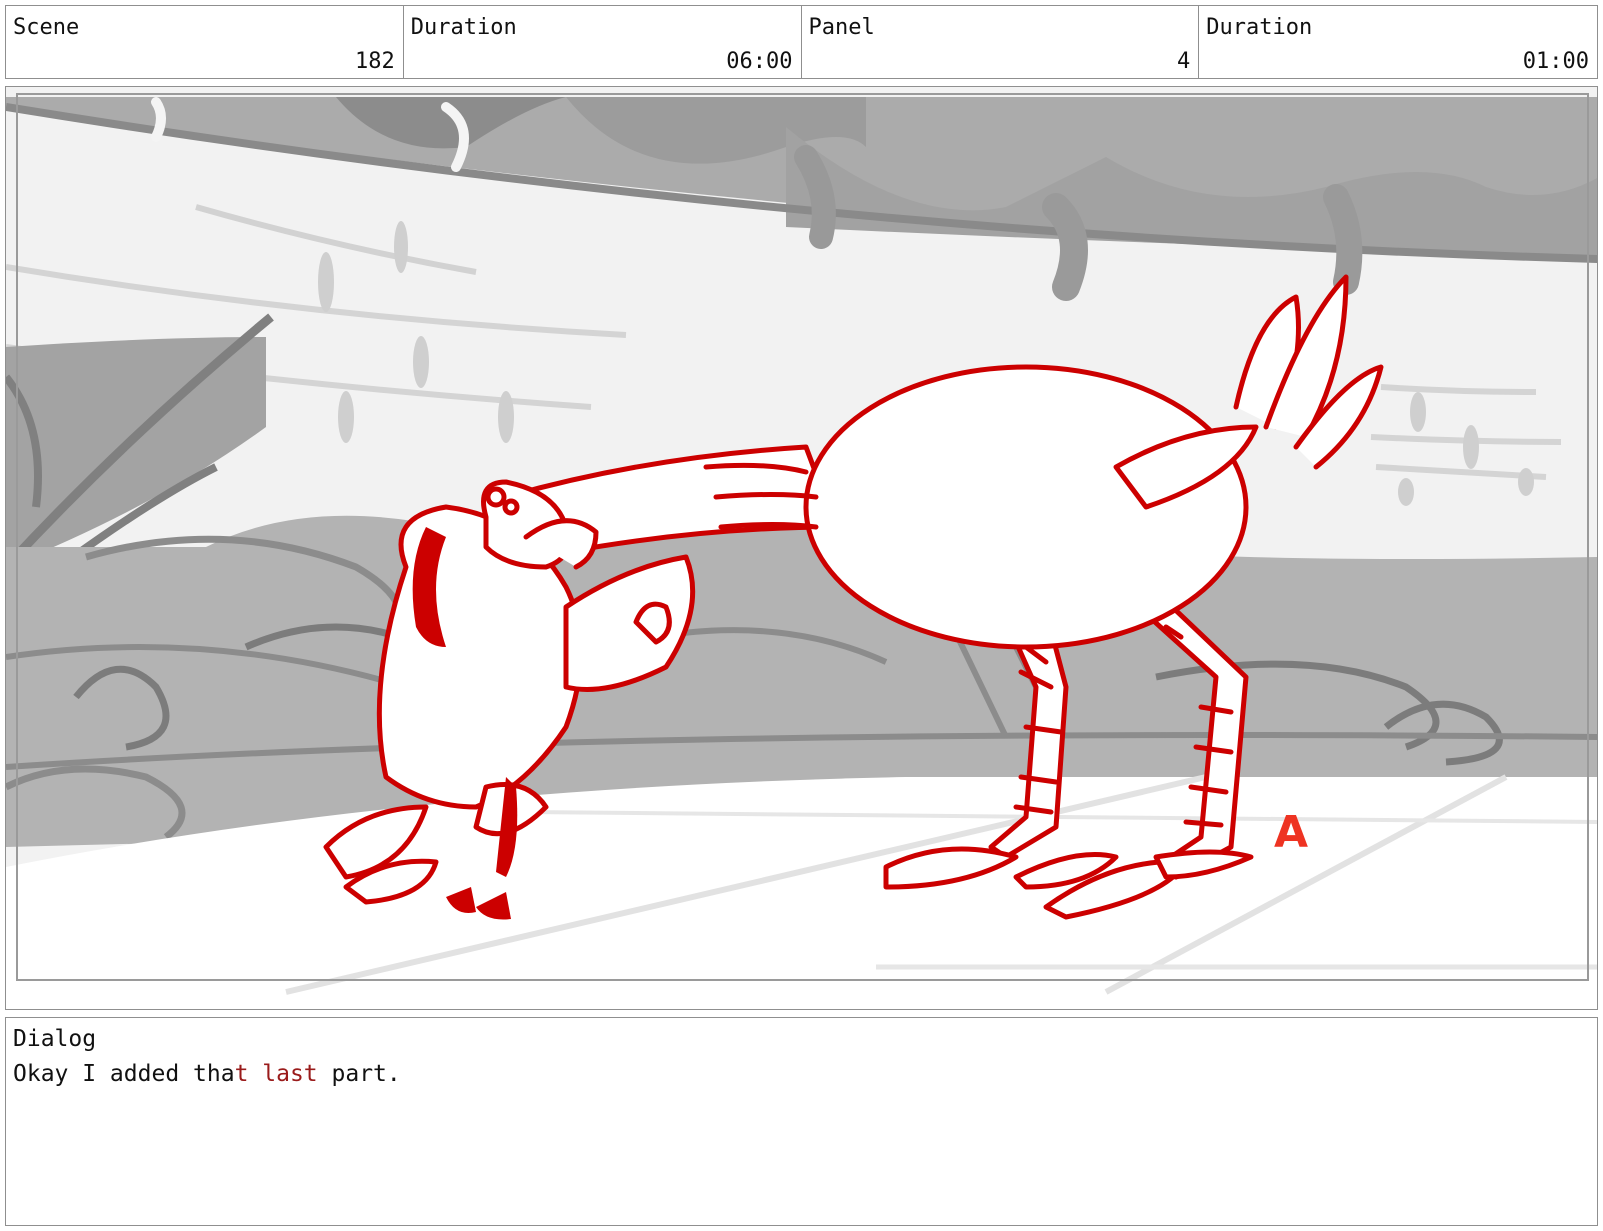  I want to click on dialog-text: Okay I added that last part., so click(207, 1074).